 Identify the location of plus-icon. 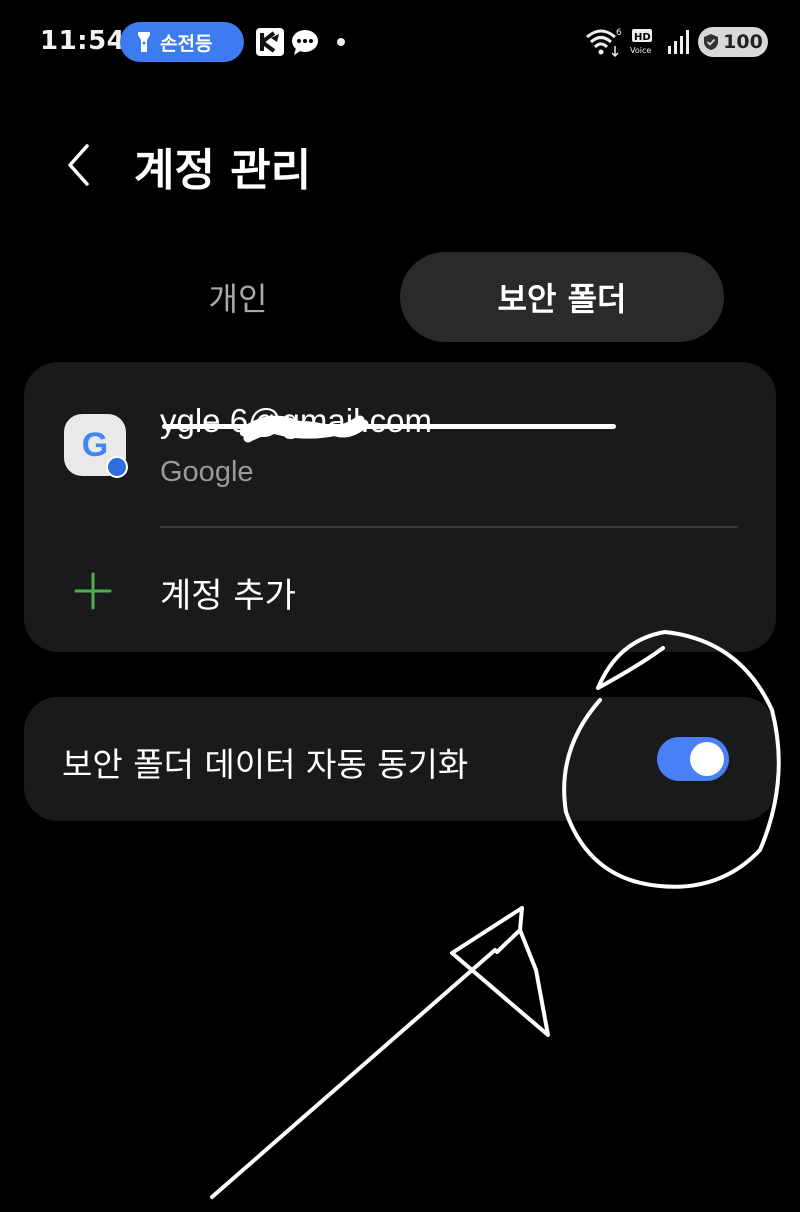
(93, 591).